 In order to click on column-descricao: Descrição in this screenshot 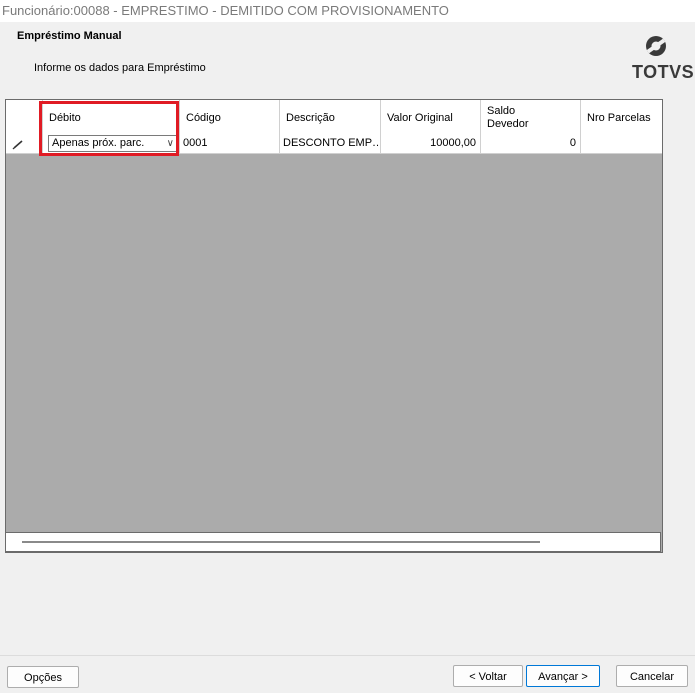, I will do `click(330, 117)`.